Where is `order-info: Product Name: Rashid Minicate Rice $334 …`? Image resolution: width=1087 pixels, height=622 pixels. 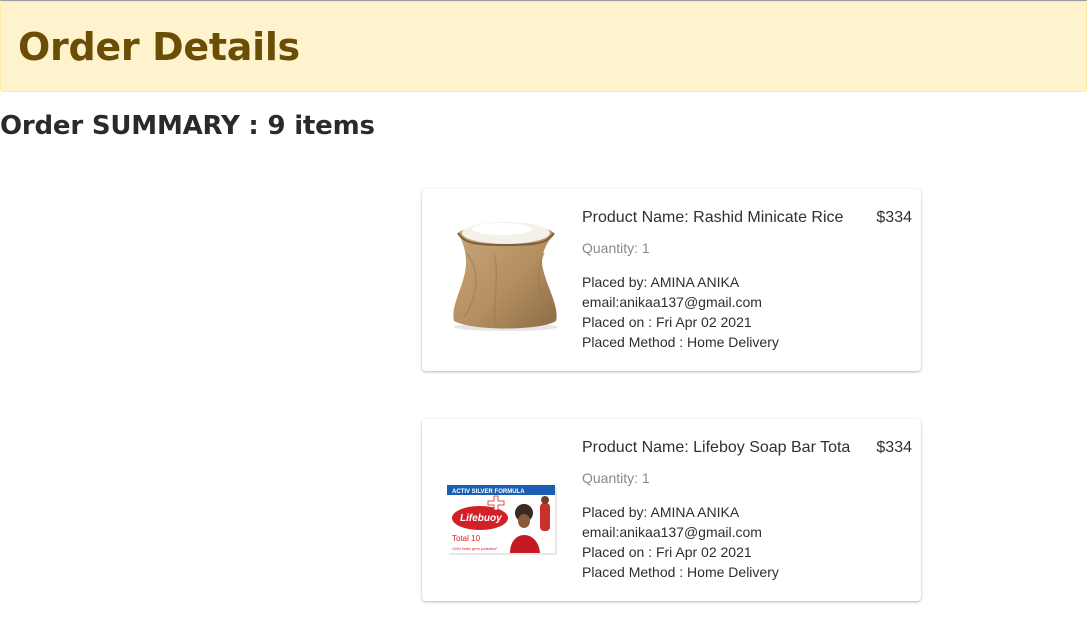
order-info: Product Name: Rashid Minicate Rice $334 … is located at coordinates (747, 280).